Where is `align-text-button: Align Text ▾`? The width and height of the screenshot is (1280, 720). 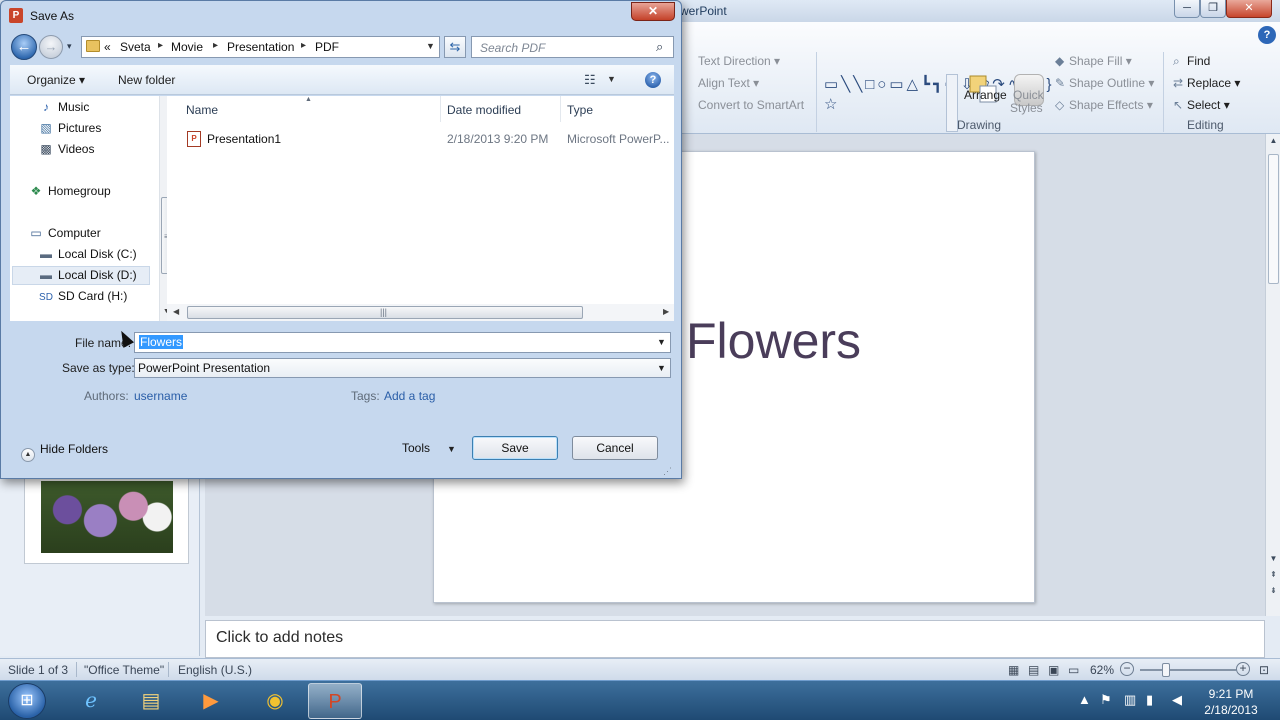 align-text-button: Align Text ▾ is located at coordinates (728, 83).